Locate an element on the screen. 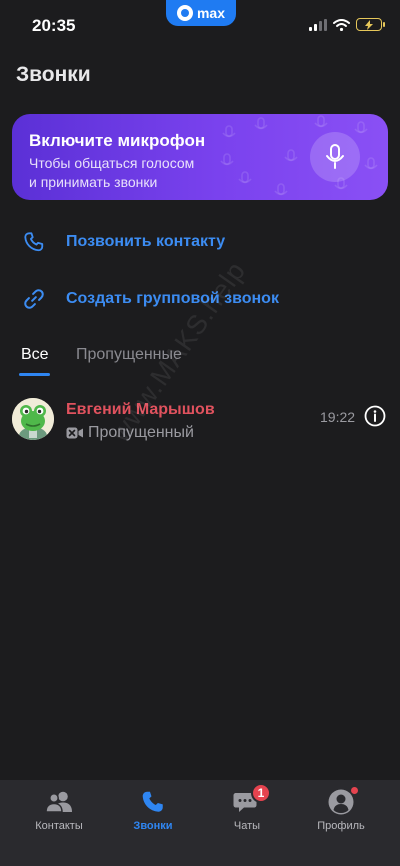 This screenshot has height=866, width=400. tab-bar-label: Звонки is located at coordinates (153, 826).